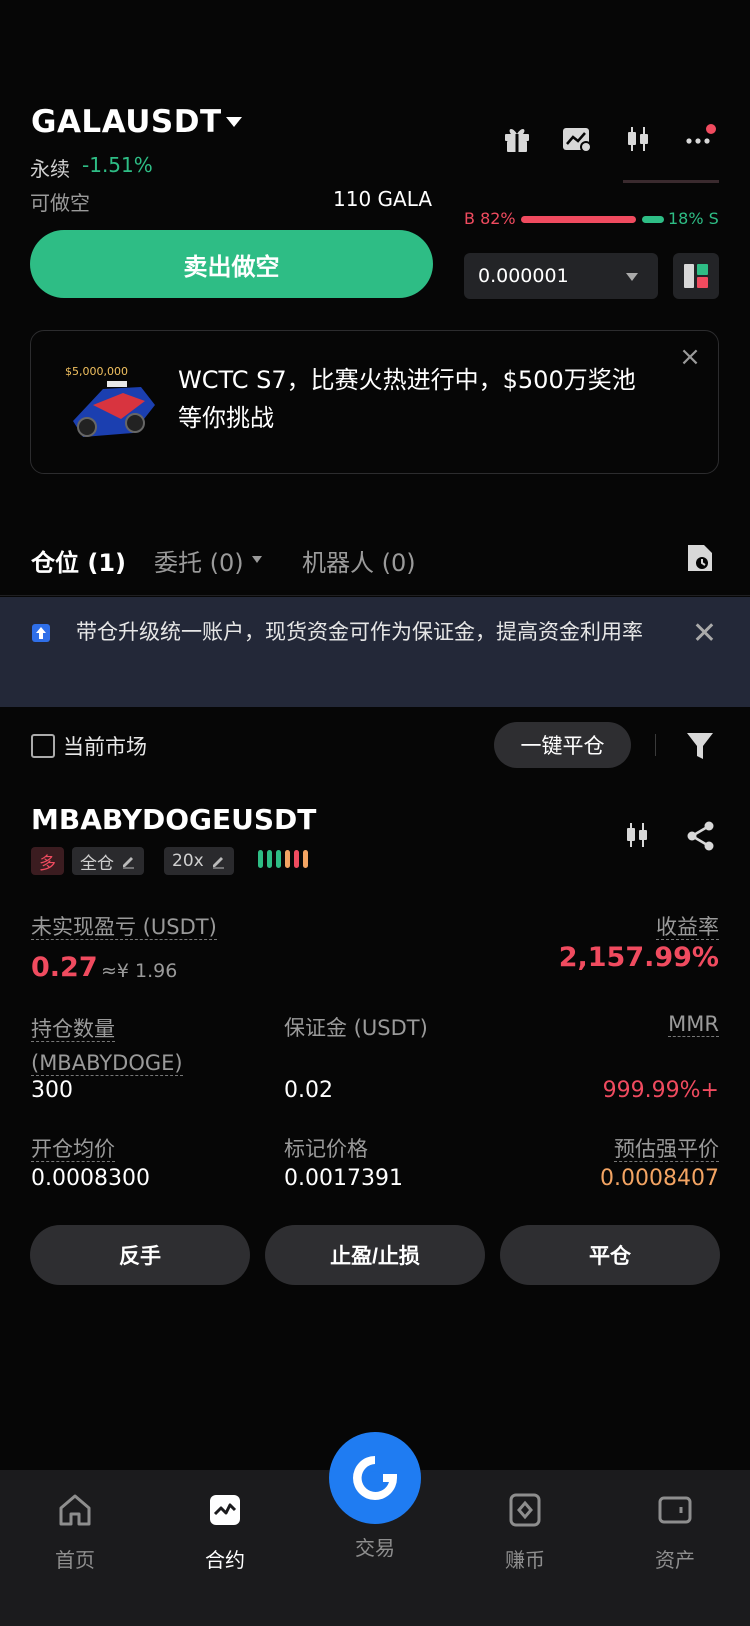  I want to click on buy-ratio-bar, so click(578, 219).